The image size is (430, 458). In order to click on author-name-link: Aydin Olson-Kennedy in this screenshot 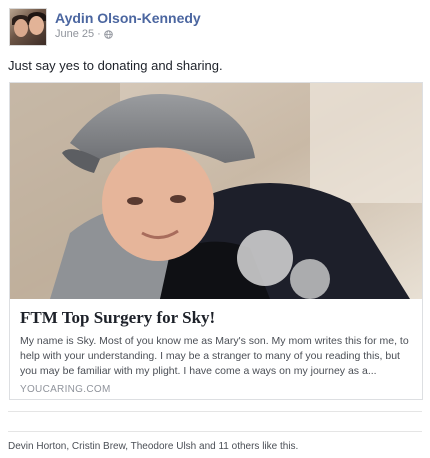, I will do `click(128, 18)`.